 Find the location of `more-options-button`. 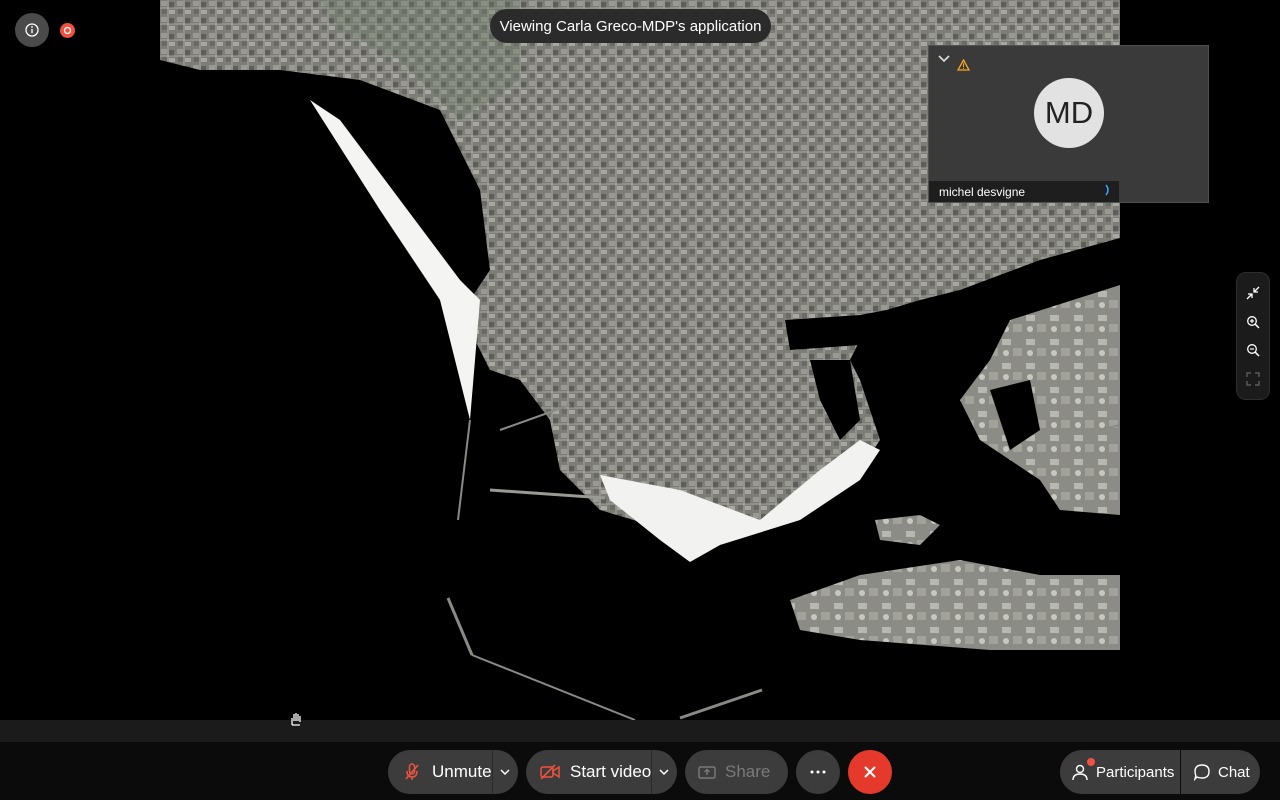

more-options-button is located at coordinates (818, 772).